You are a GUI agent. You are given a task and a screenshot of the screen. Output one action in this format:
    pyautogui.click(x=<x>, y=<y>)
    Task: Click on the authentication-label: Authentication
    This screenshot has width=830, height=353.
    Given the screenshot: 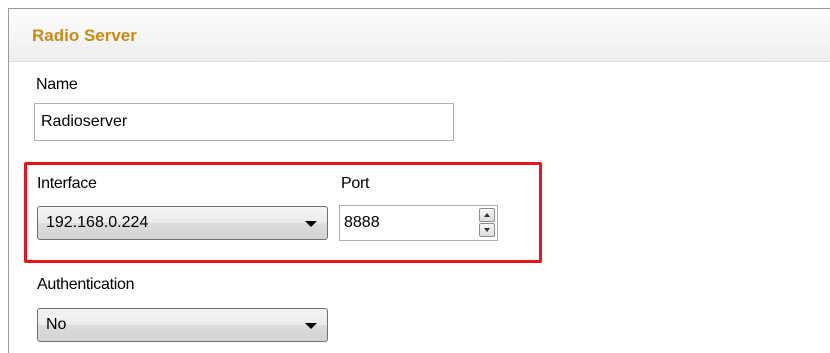 What is the action you would take?
    pyautogui.click(x=86, y=284)
    